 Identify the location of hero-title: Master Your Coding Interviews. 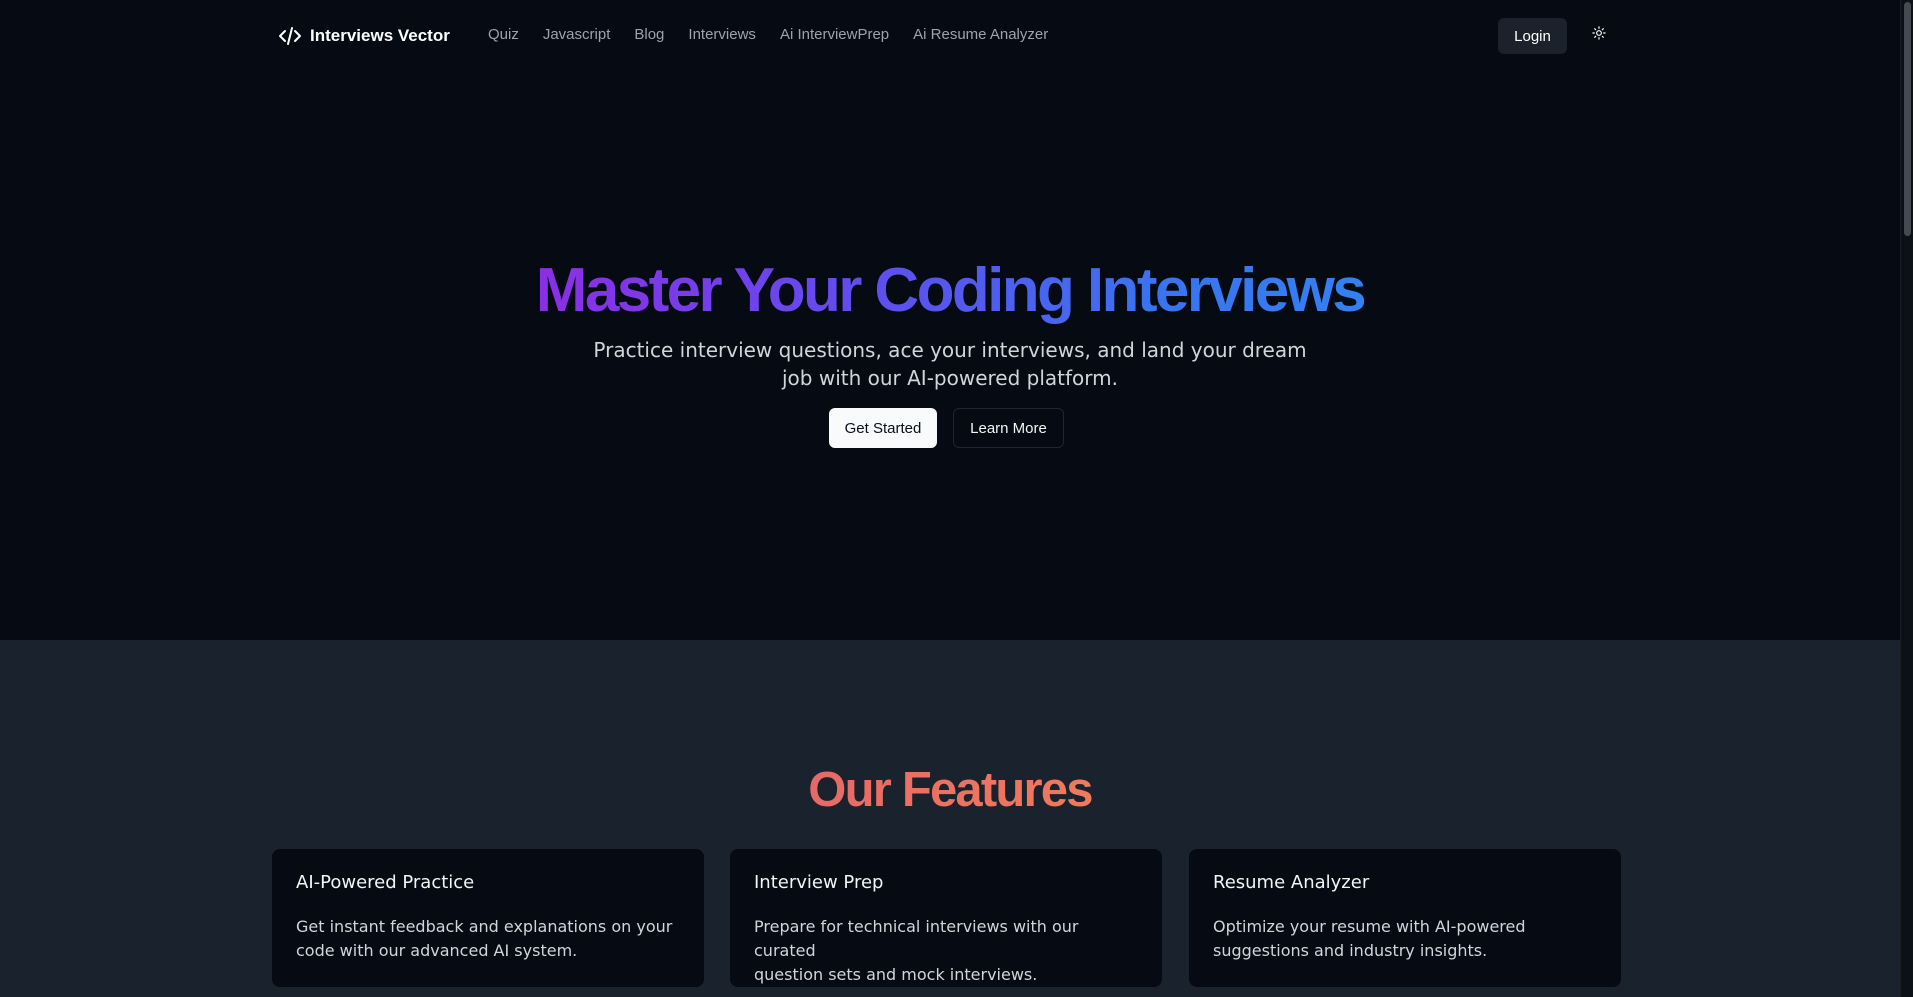
(950, 291).